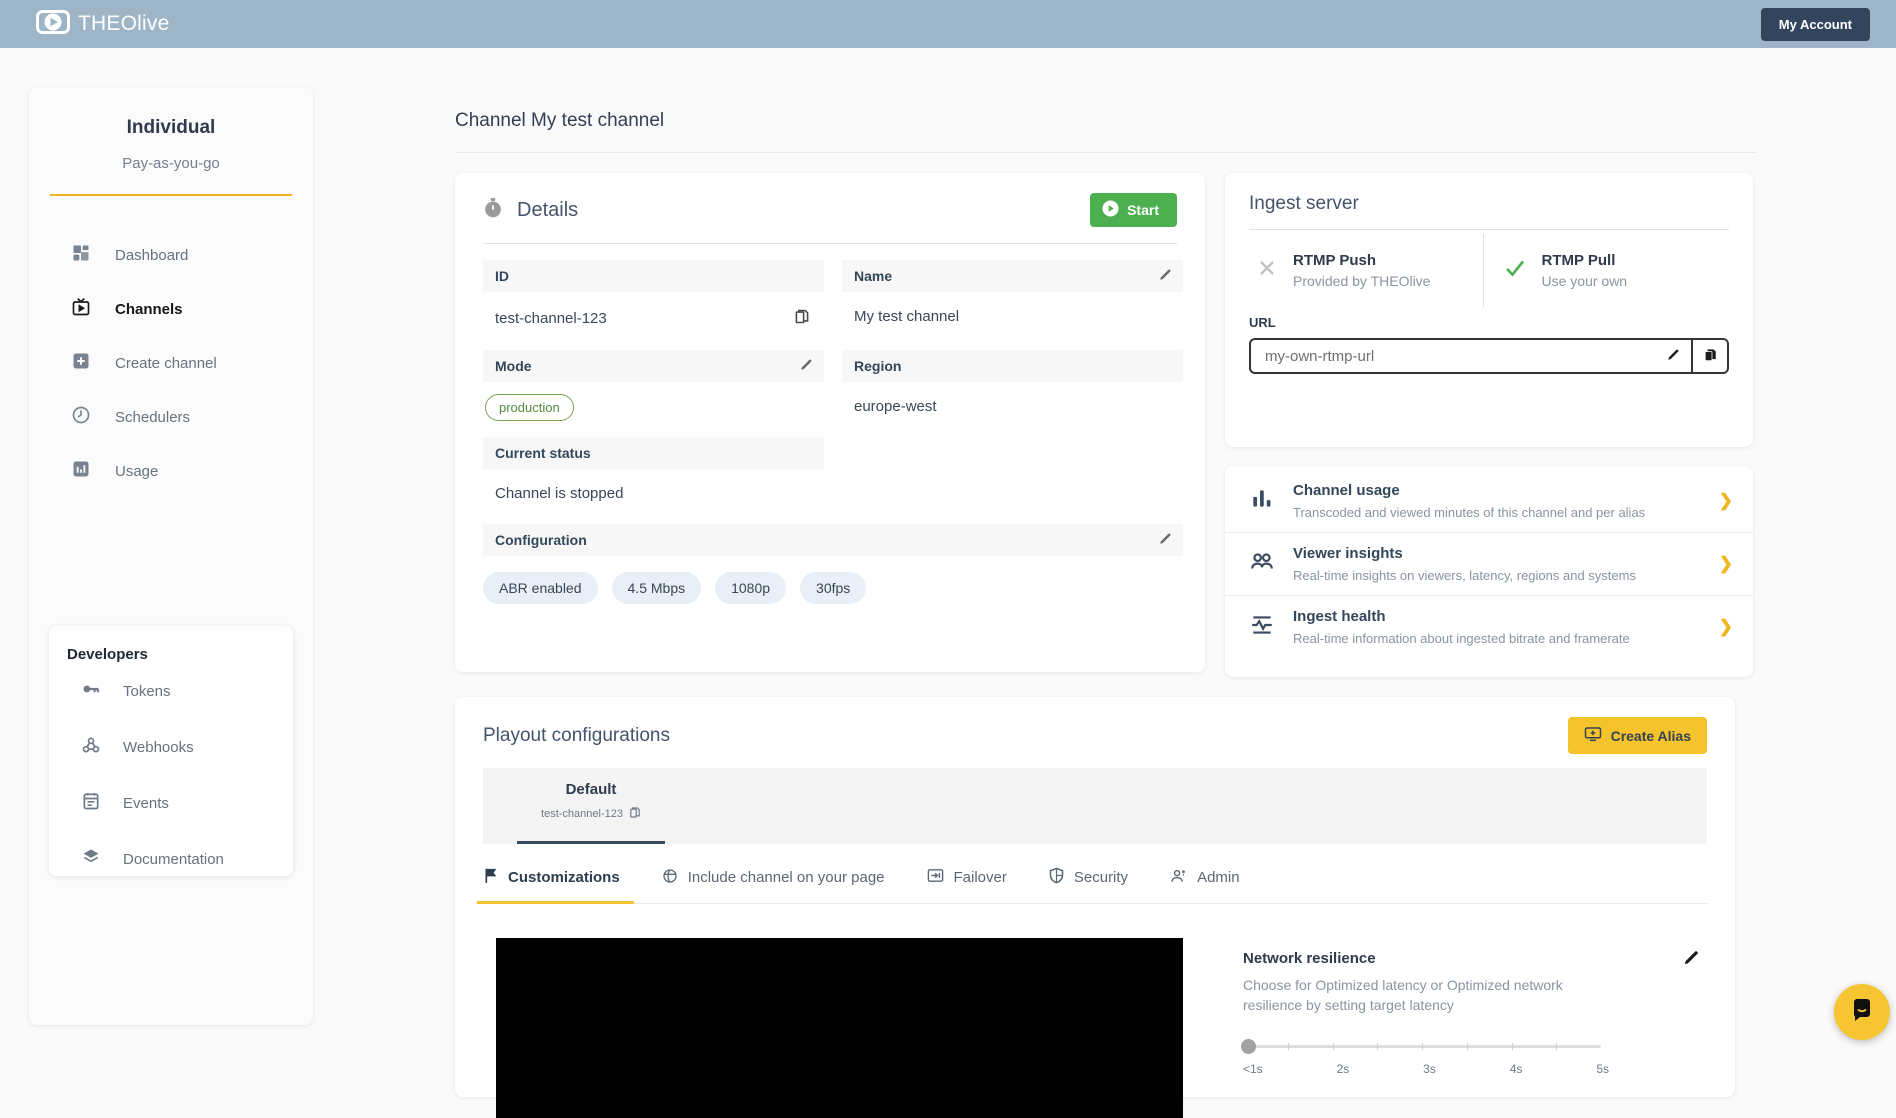 The width and height of the screenshot is (1896, 1118). I want to click on tab-security: Security, so click(1088, 878).